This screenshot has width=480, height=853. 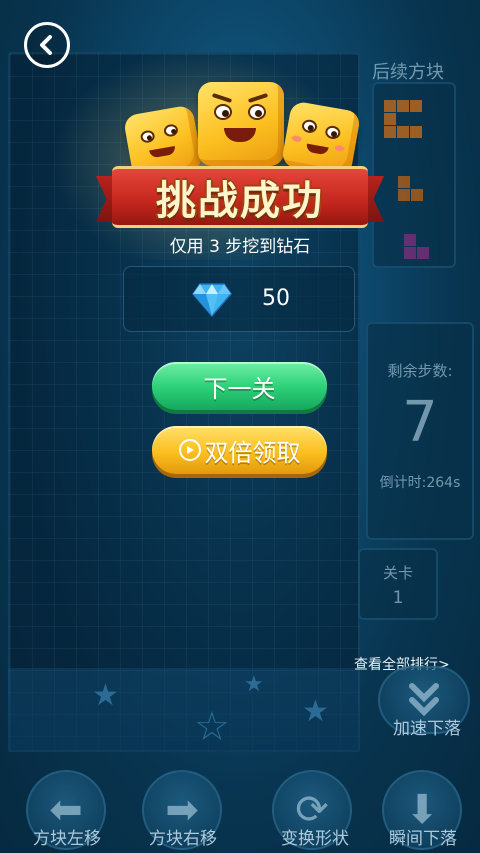 I want to click on cube-mascot-center, so click(x=241, y=124).